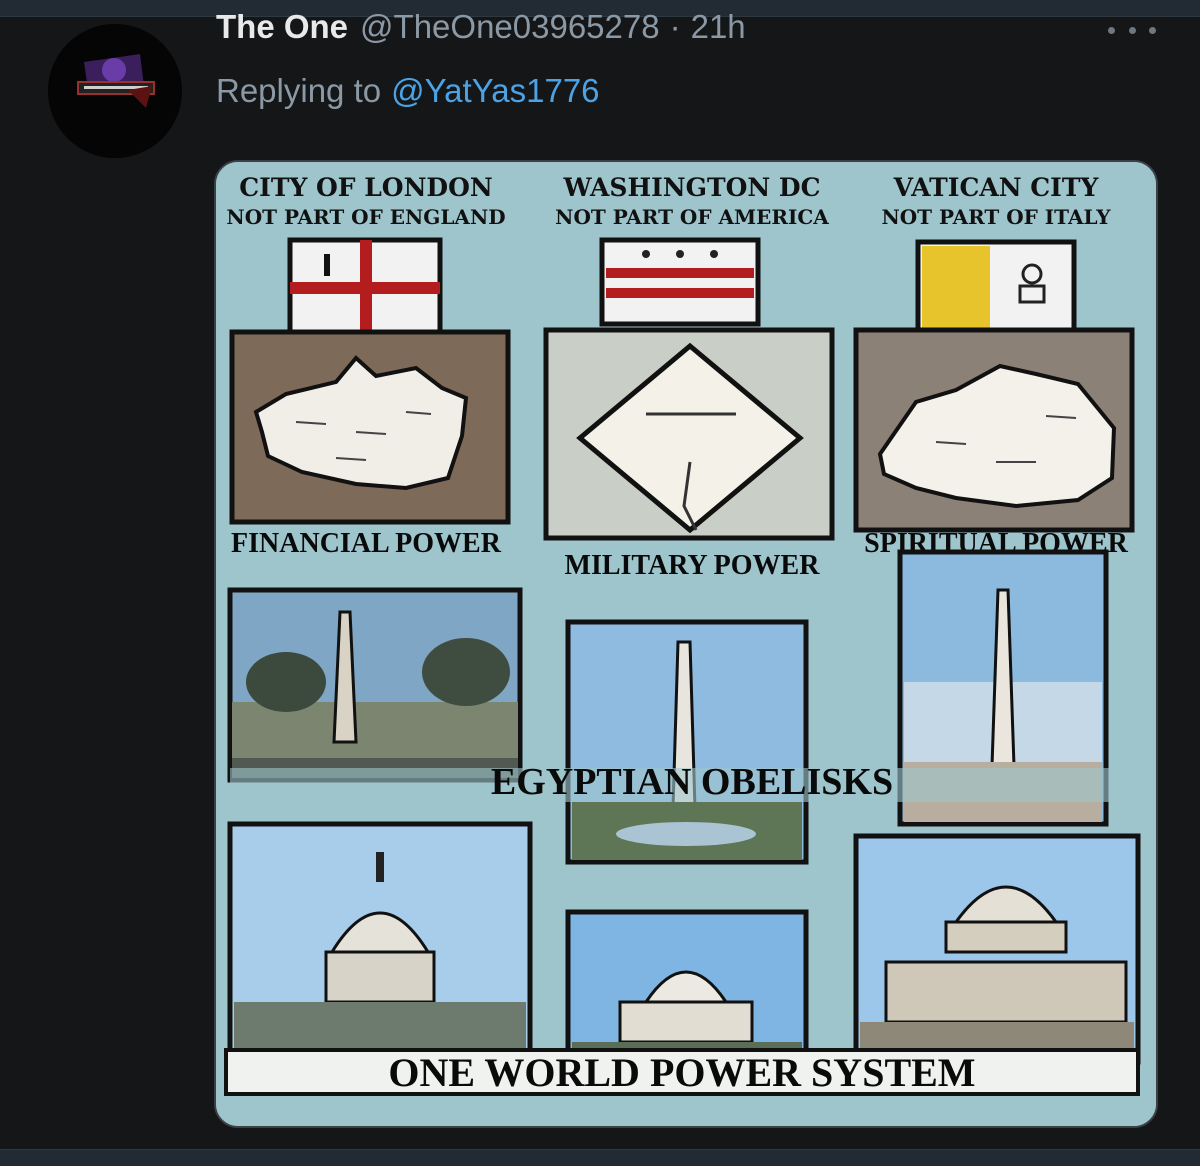 This screenshot has height=1166, width=1200. I want to click on map-vatican, so click(994, 430).